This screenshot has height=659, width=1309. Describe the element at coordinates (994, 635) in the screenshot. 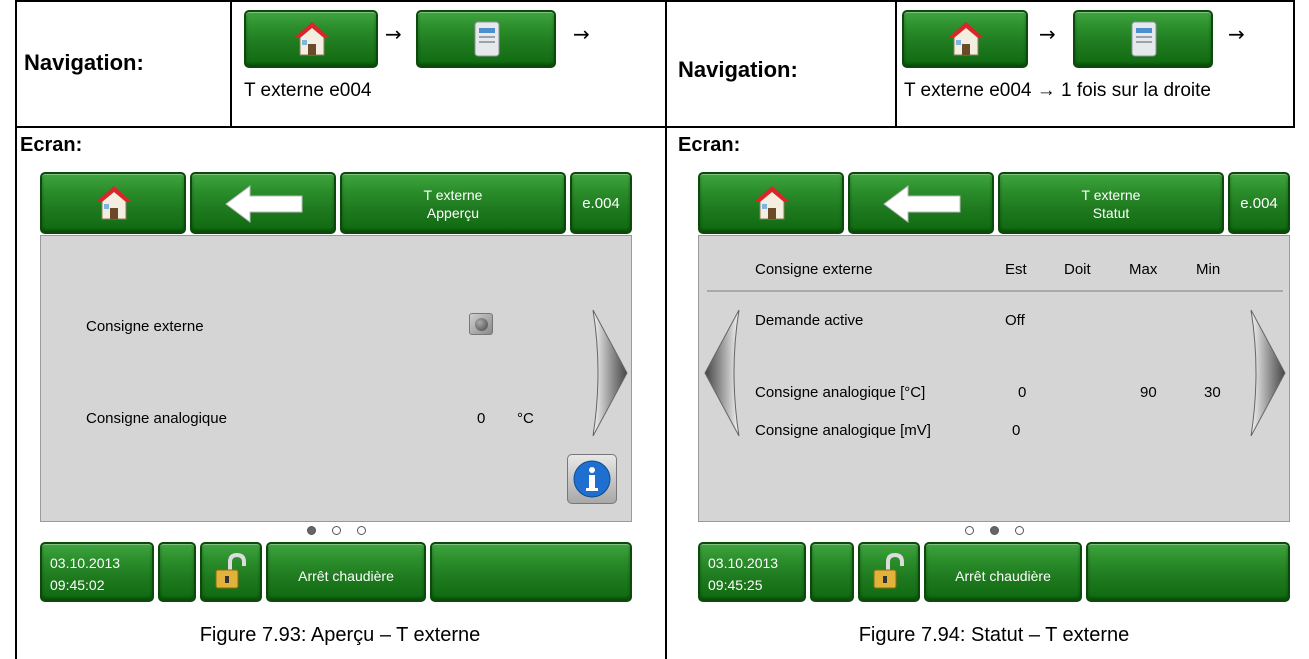

I see `figure-caption-right: Figure 7.94: Statut – T externe` at that location.